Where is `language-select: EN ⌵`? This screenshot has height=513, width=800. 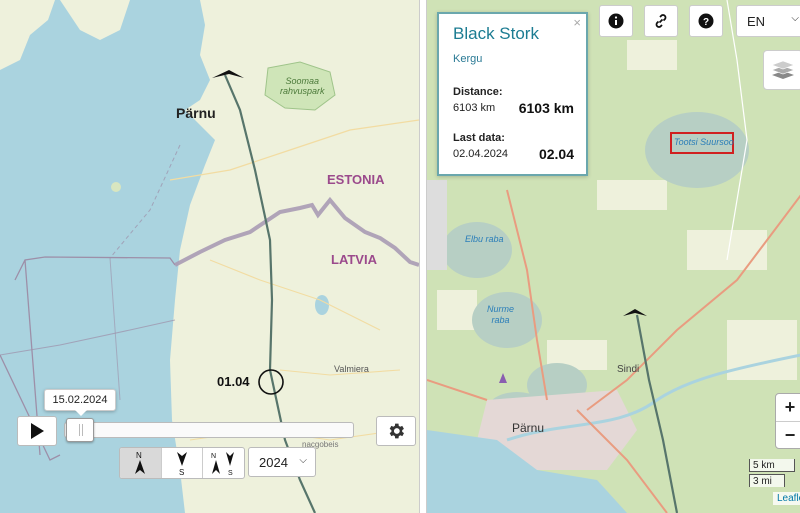 language-select: EN ⌵ is located at coordinates (768, 21).